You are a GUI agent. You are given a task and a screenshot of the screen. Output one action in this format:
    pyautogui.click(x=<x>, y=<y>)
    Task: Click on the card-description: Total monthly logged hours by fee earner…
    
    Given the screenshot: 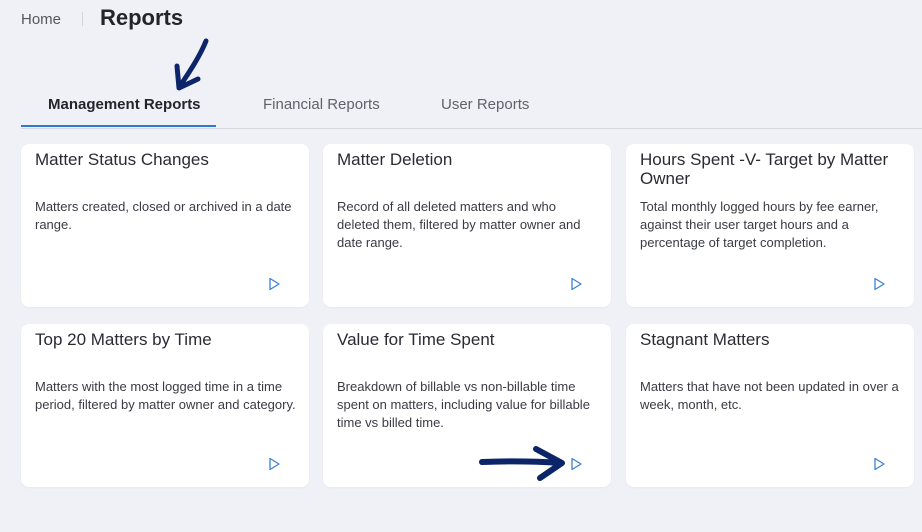 What is the action you would take?
    pyautogui.click(x=759, y=224)
    